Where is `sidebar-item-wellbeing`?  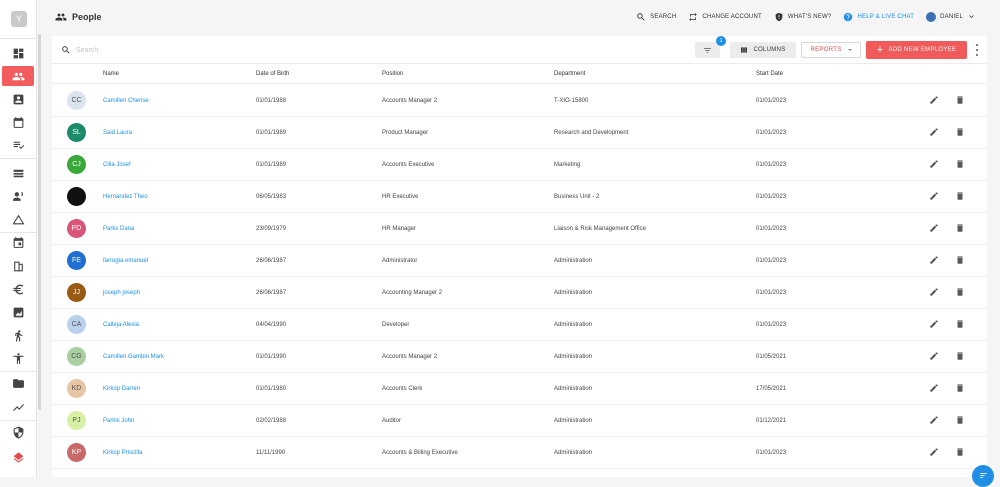 sidebar-item-wellbeing is located at coordinates (18, 358).